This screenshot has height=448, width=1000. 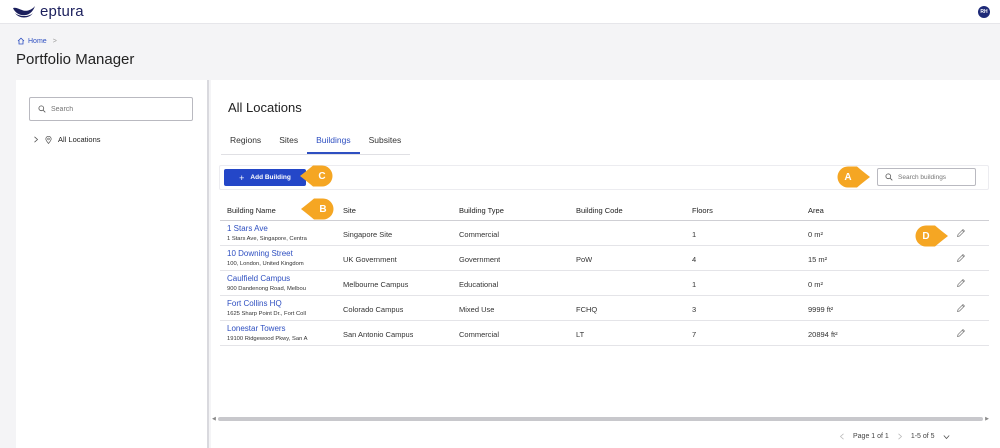 What do you see at coordinates (277, 328) in the screenshot?
I see `building-name-link: Lonestar Towers` at bounding box center [277, 328].